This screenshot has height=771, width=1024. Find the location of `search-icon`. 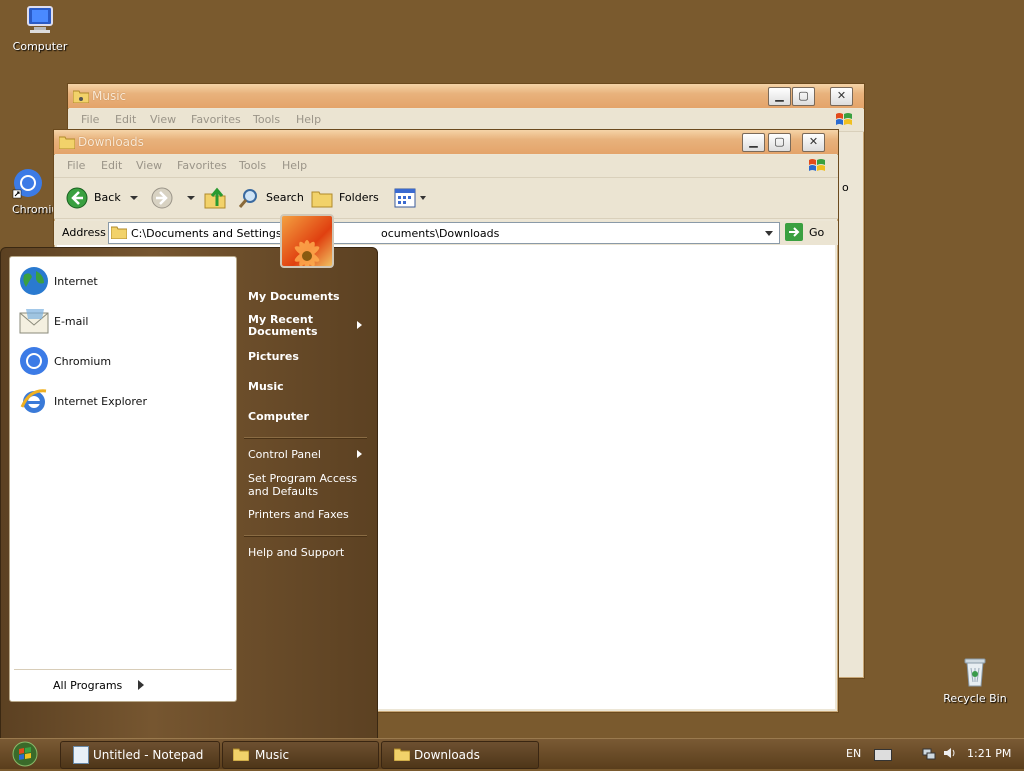

search-icon is located at coordinates (248, 198).